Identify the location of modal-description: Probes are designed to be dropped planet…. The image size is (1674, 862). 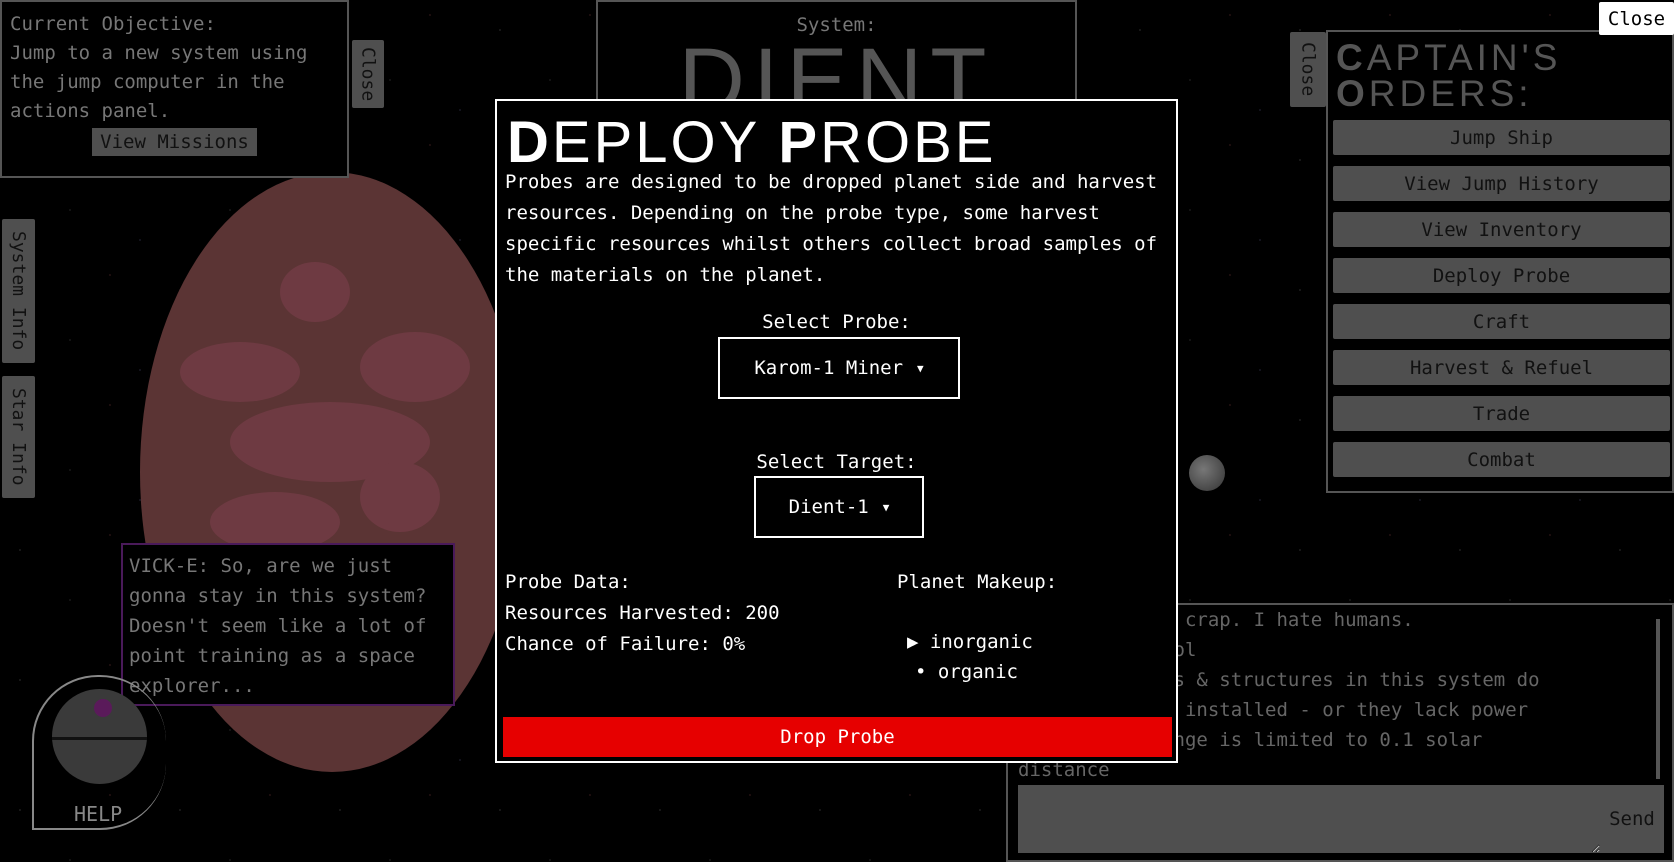
(831, 228).